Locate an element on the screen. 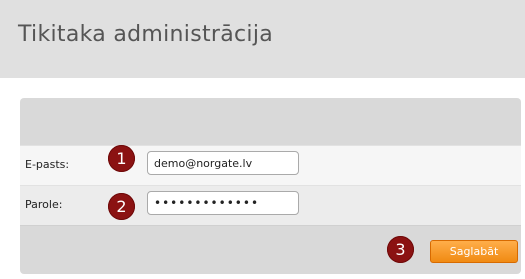  email-field is located at coordinates (223, 163).